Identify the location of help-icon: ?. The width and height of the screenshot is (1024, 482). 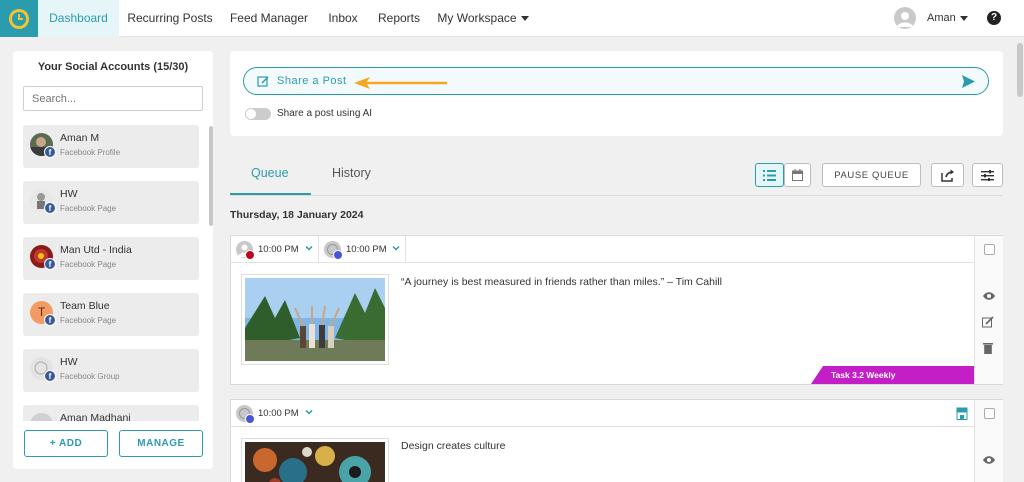
(994, 18).